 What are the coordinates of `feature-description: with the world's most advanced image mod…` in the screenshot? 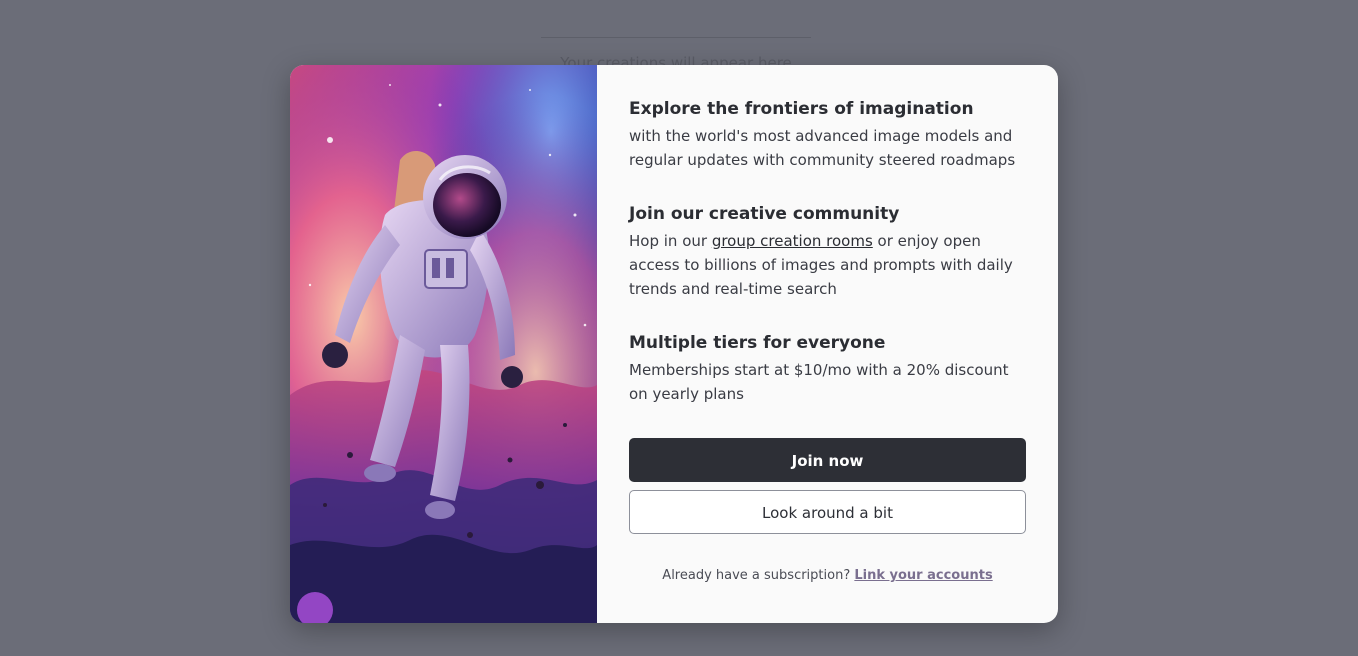 It's located at (822, 148).